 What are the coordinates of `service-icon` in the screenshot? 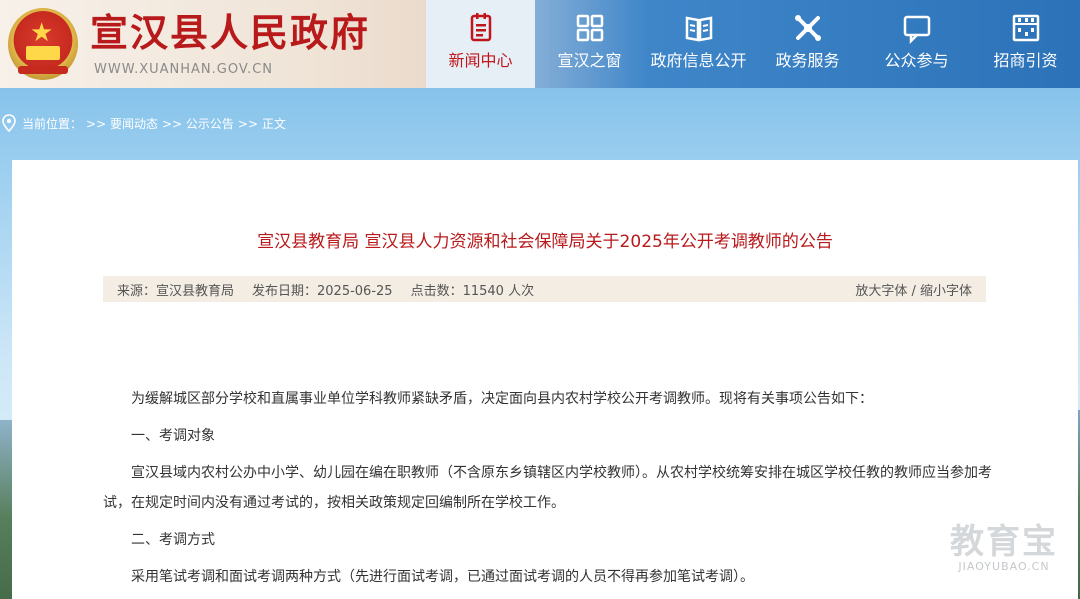 It's located at (807, 28).